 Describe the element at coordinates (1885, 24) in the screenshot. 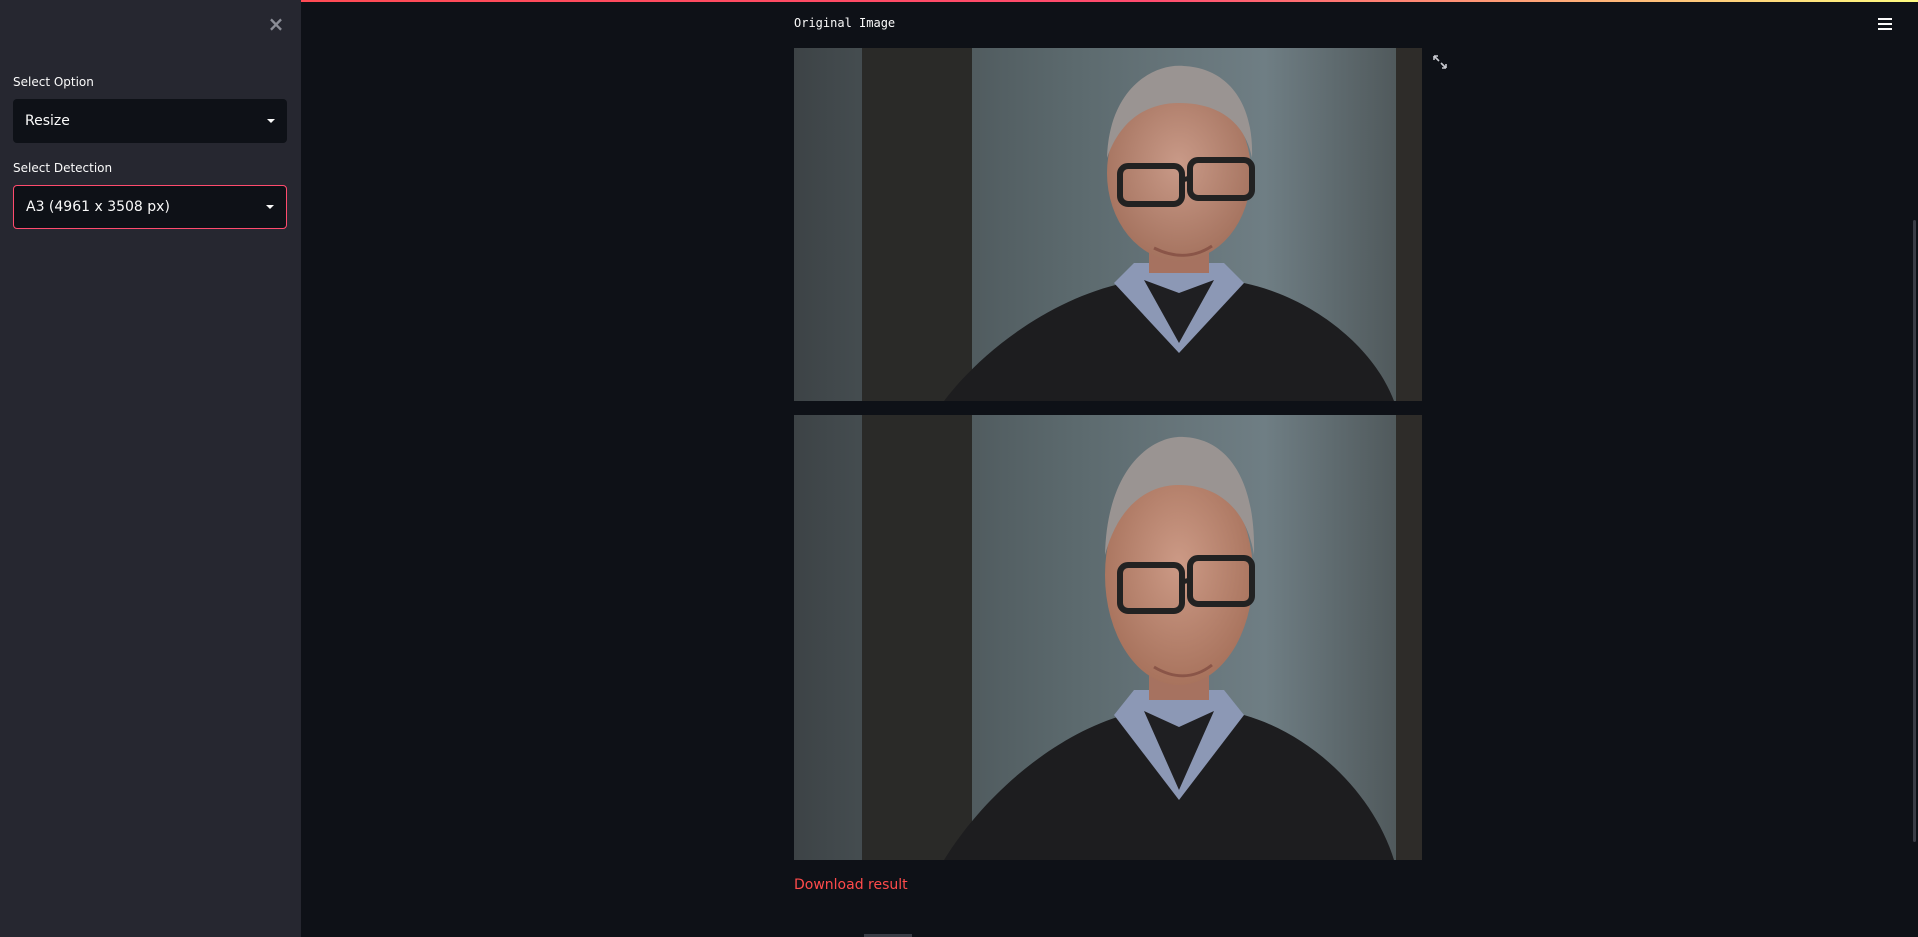

I see `hamburger-menu-icon` at that location.